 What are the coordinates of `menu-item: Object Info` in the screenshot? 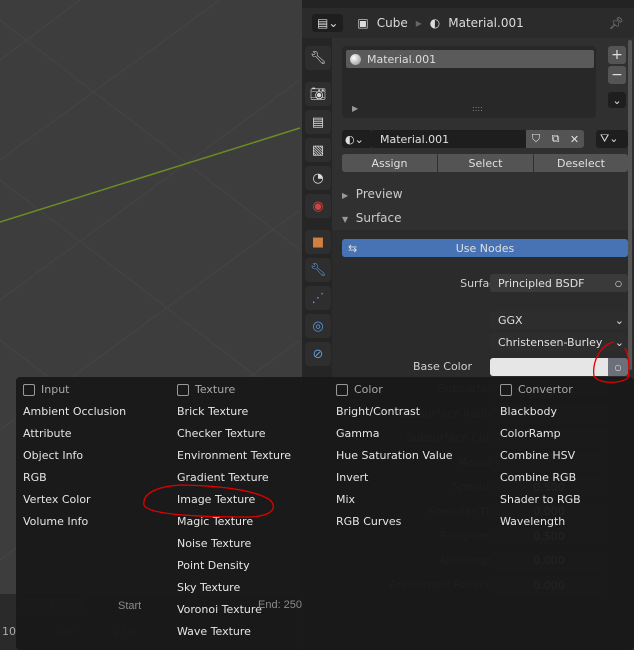 It's located at (53, 455).